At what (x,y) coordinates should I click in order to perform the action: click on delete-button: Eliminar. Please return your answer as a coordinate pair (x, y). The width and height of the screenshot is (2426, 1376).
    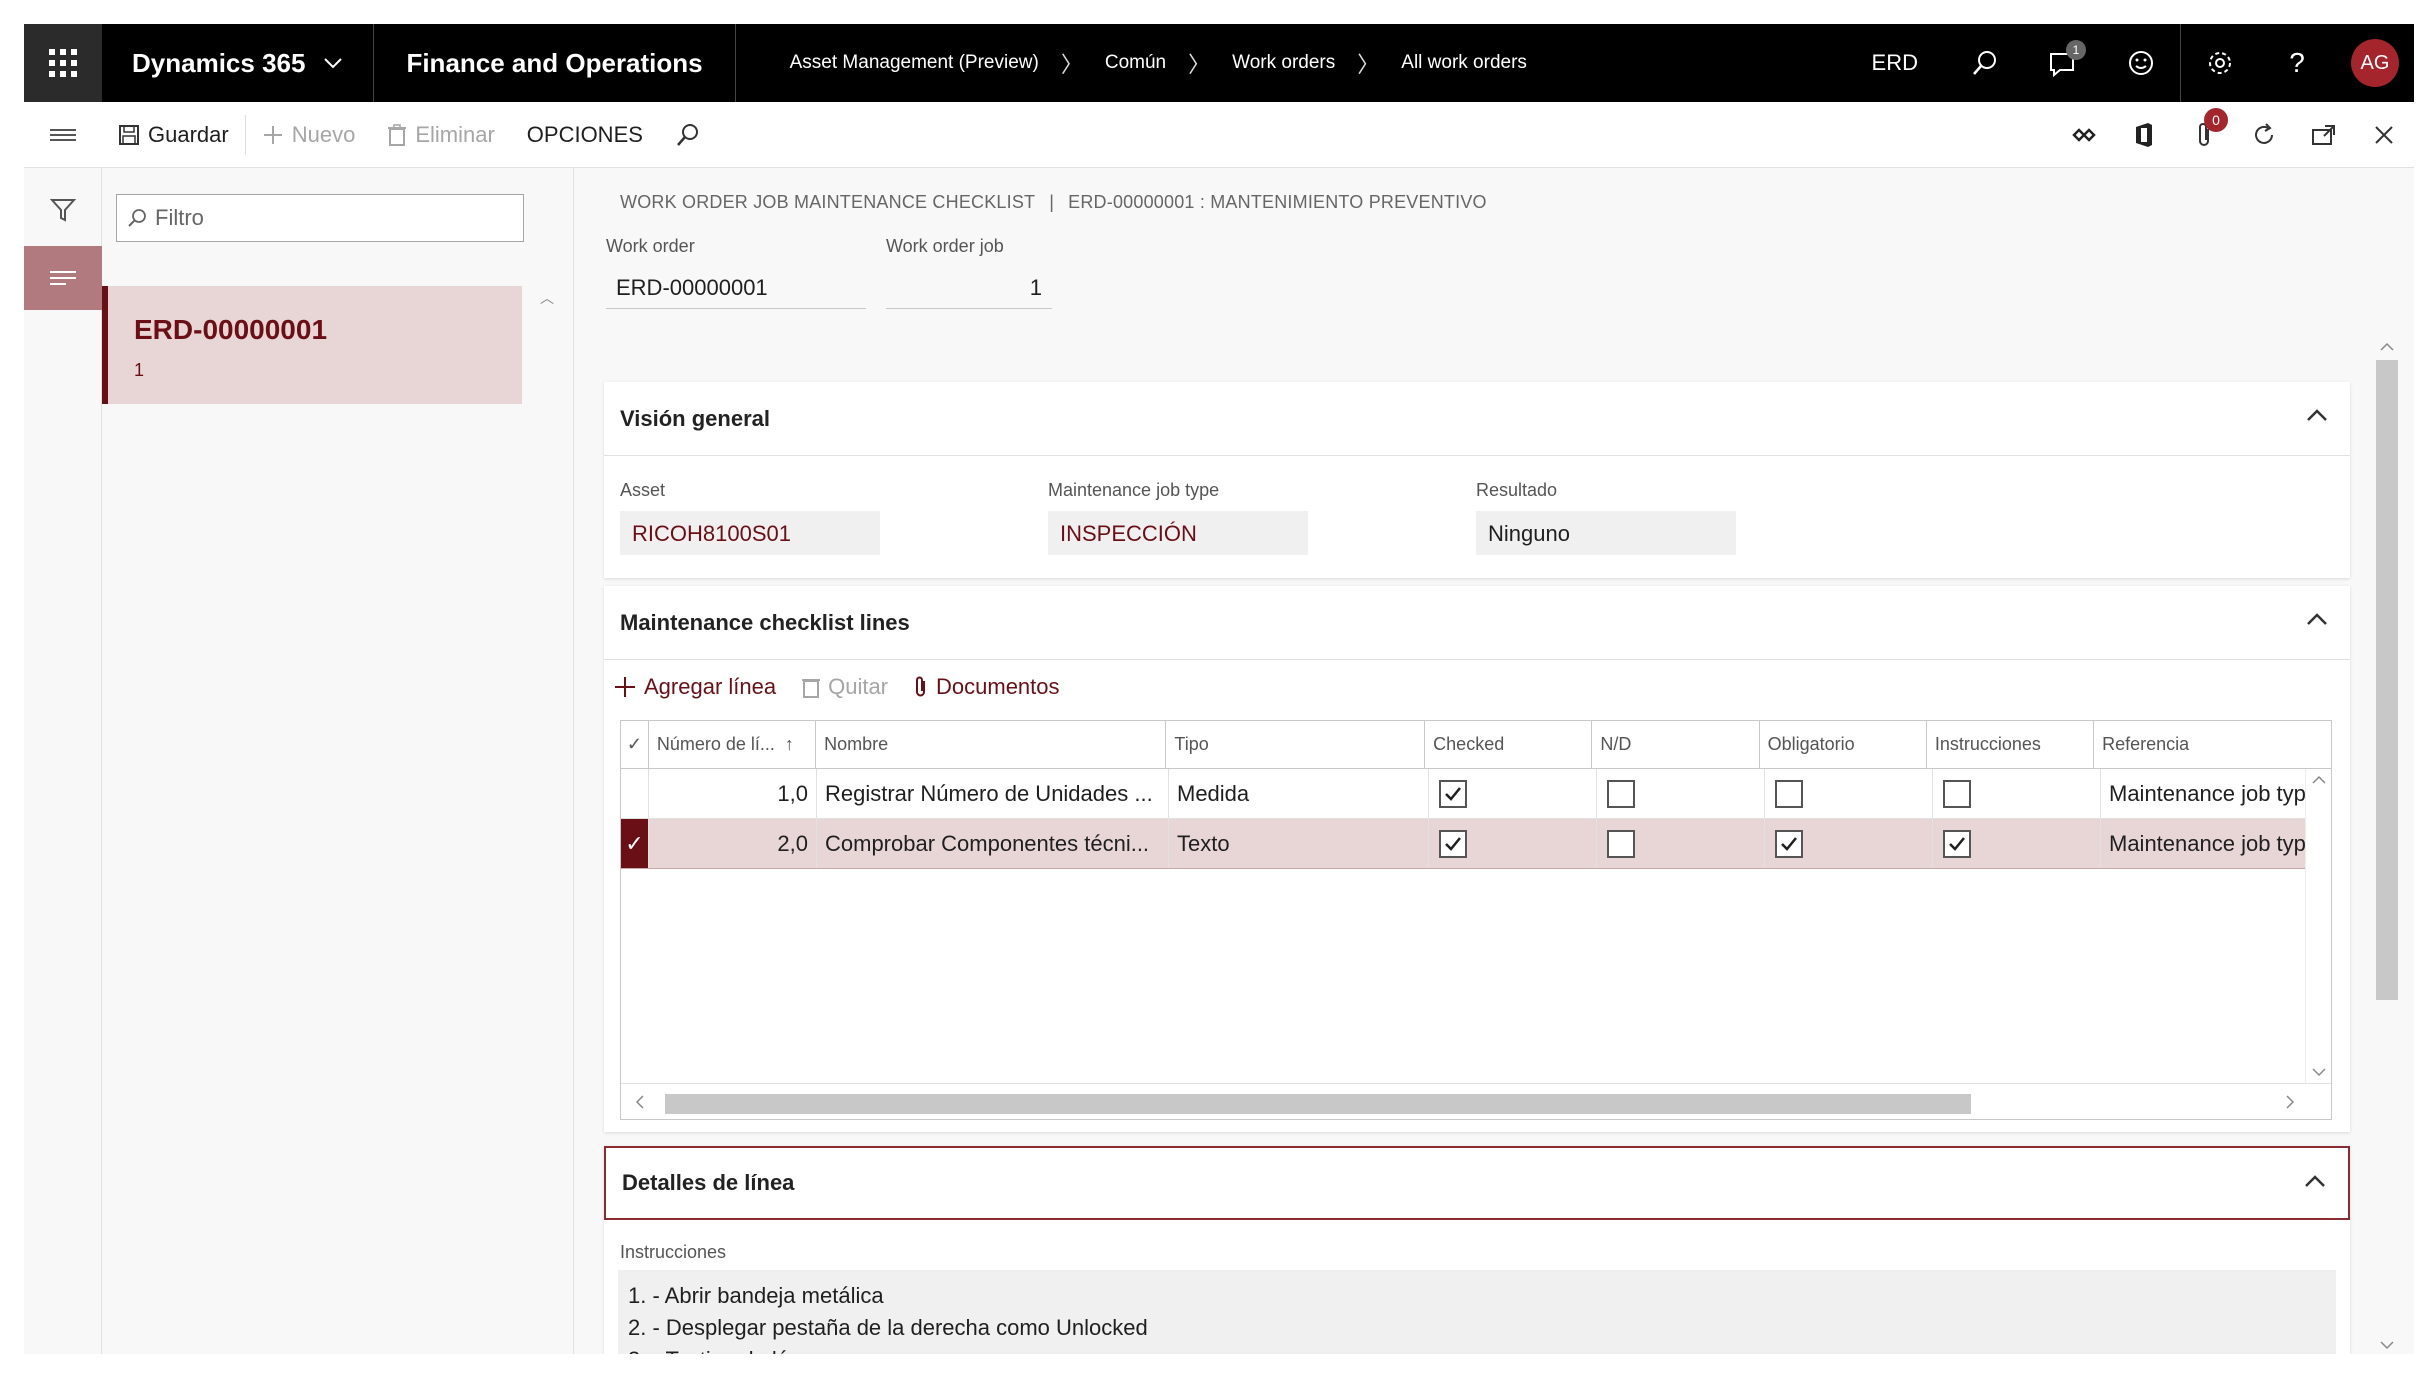
    Looking at the image, I should click on (440, 135).